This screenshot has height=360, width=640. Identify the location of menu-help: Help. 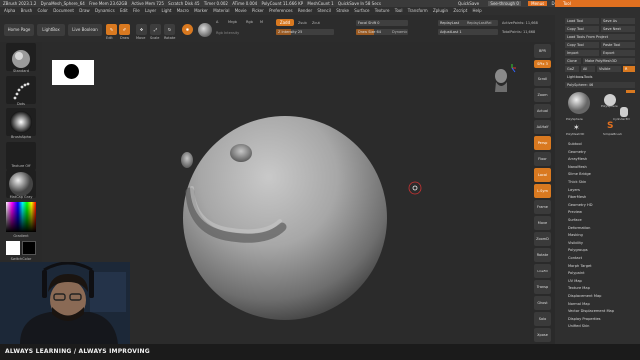
(477, 10).